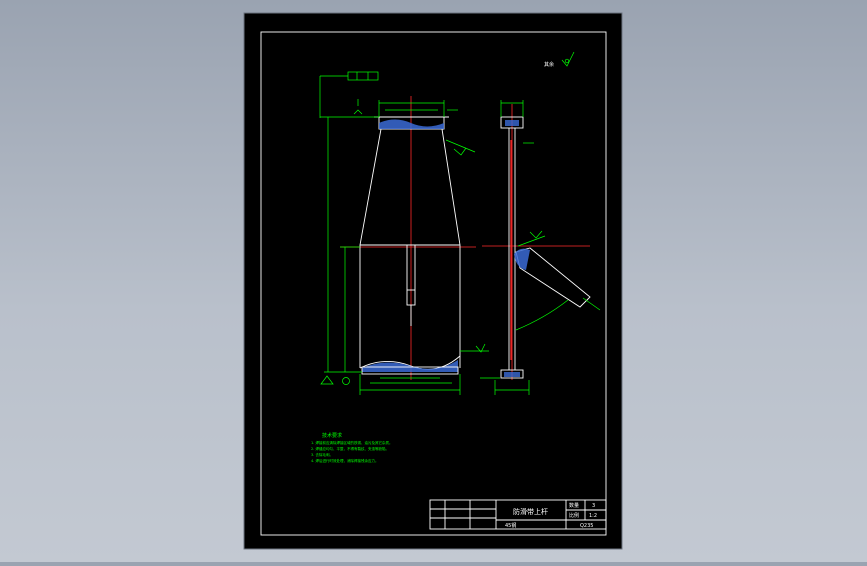 The image size is (867, 566). What do you see at coordinates (593, 516) in the screenshot?
I see `scale-value: 1:2` at bounding box center [593, 516].